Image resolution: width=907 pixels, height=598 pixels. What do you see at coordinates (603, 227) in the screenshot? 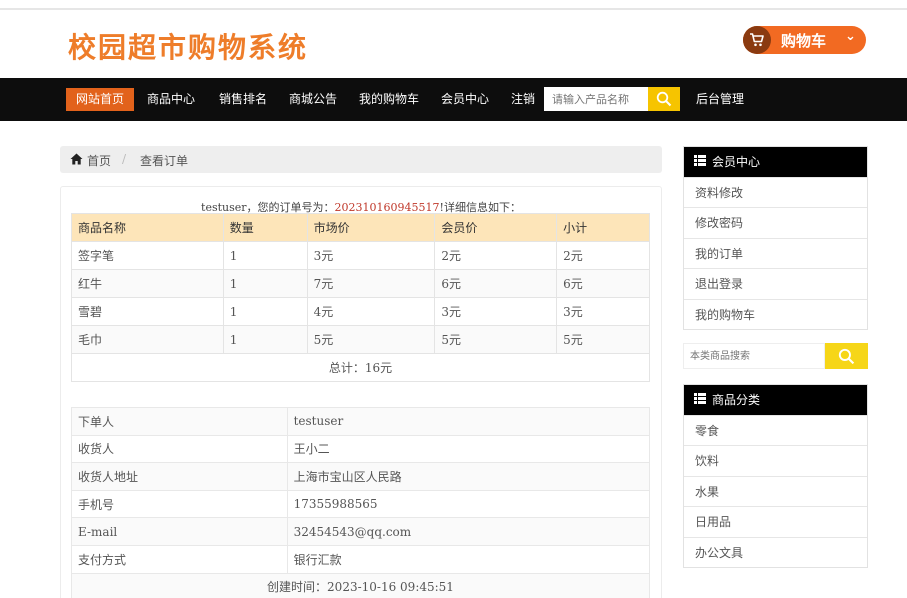
I see `column-header: 小计` at bounding box center [603, 227].